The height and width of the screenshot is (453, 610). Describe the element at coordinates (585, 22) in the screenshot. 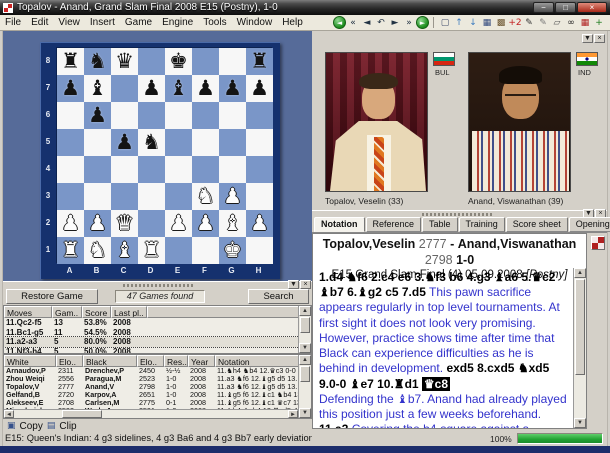

I see `training-board-icon: ▦` at that location.